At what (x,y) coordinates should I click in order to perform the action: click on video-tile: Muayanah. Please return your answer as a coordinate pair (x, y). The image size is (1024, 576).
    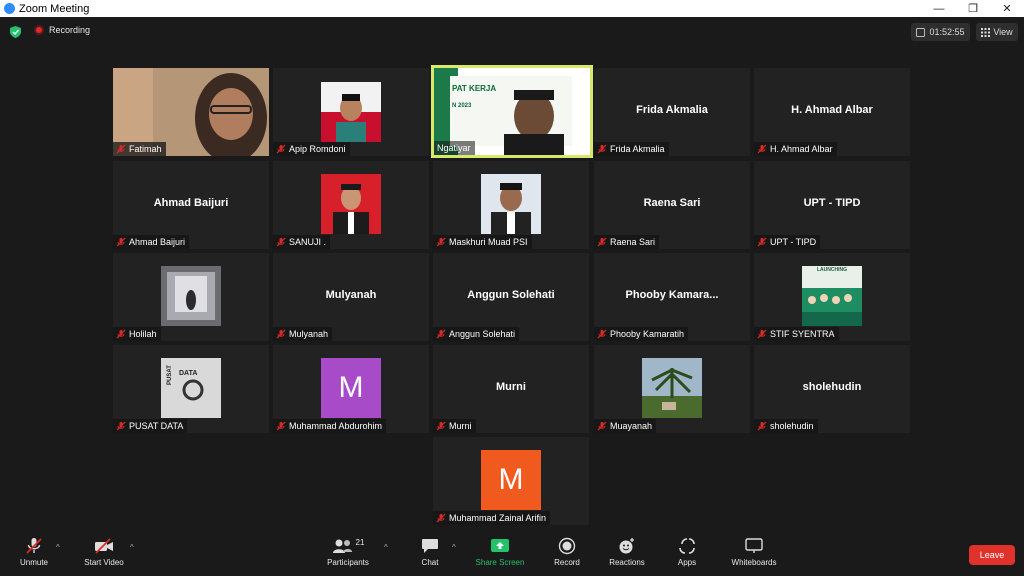
    Looking at the image, I should click on (672, 389).